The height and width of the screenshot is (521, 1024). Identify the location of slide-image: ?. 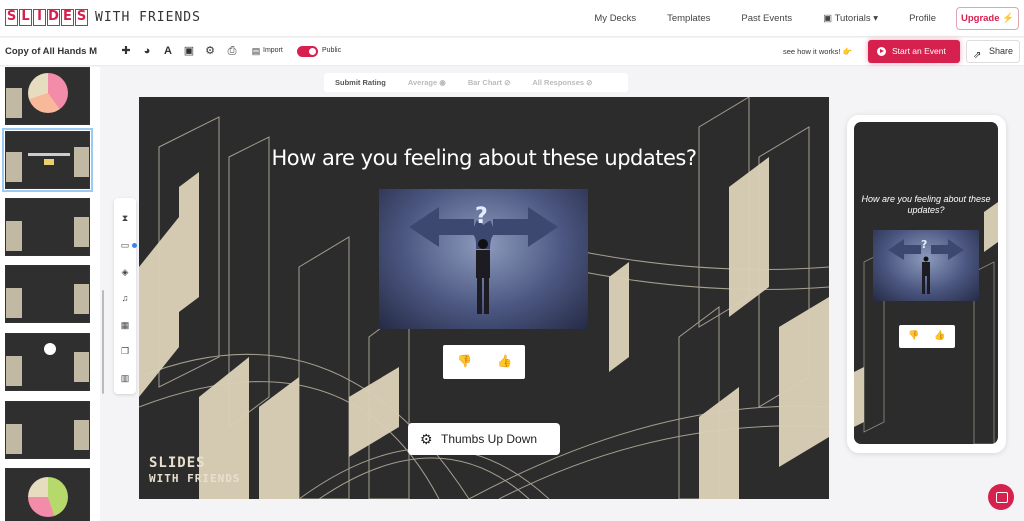
(483, 259).